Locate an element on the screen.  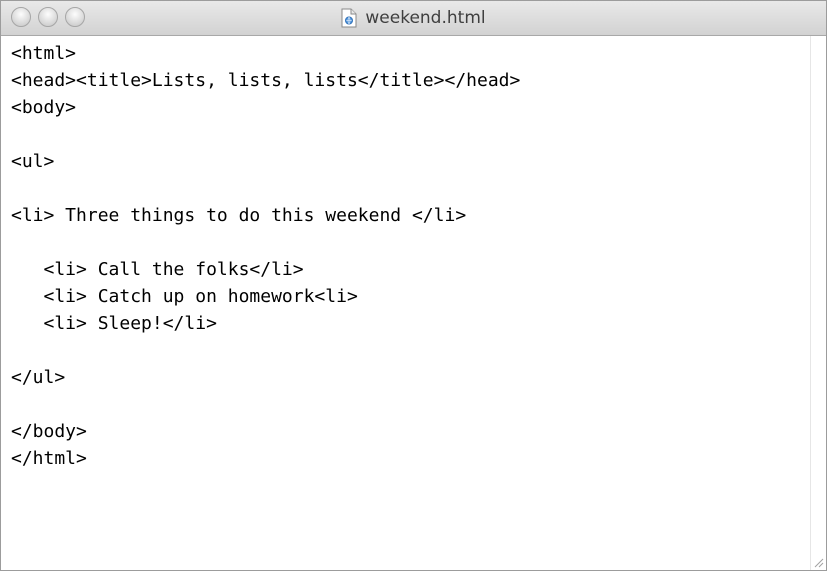
vertical-scrollbar is located at coordinates (818, 303).